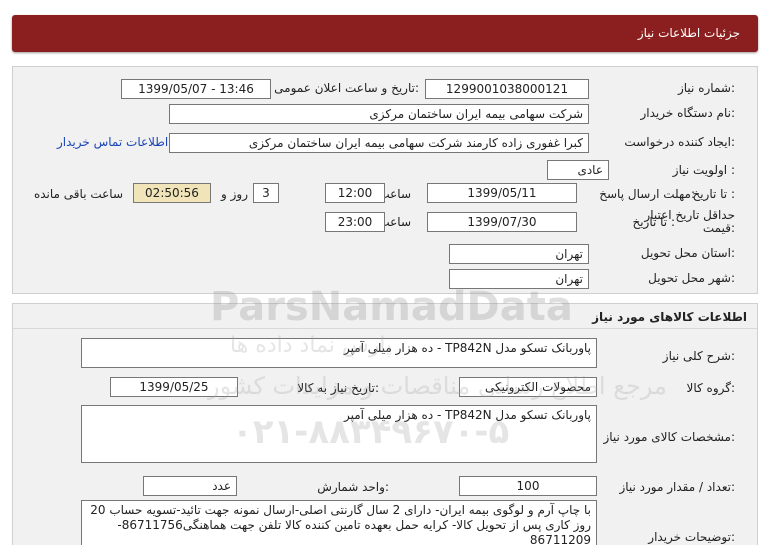 This screenshot has height=545, width=770. Describe the element at coordinates (385, 328) in the screenshot. I see `section-divider` at that location.